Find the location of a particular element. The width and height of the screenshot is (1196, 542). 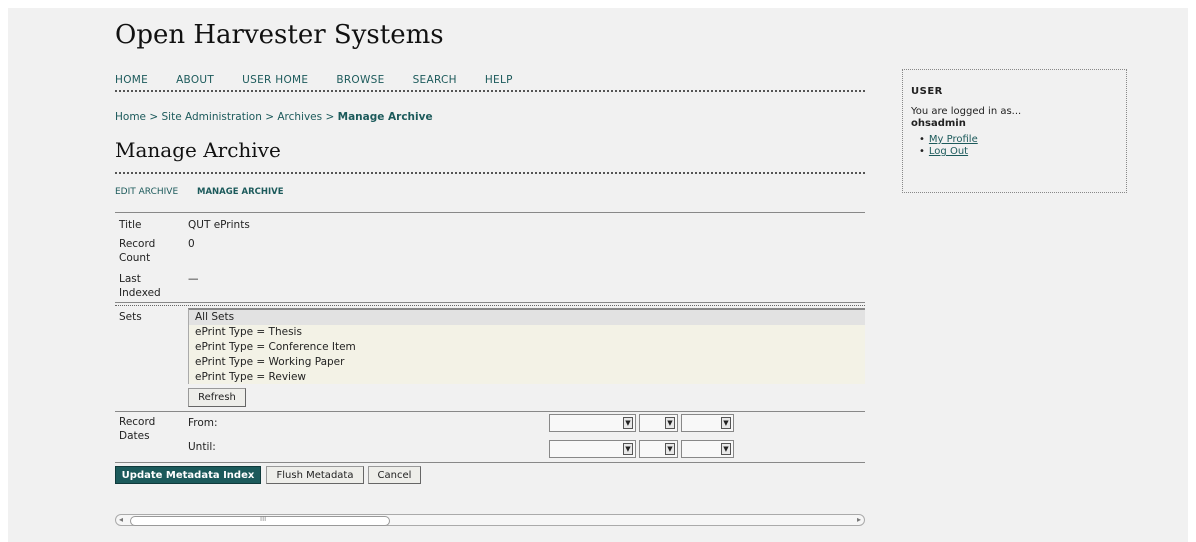

until-day-select: ▼ is located at coordinates (707, 449).